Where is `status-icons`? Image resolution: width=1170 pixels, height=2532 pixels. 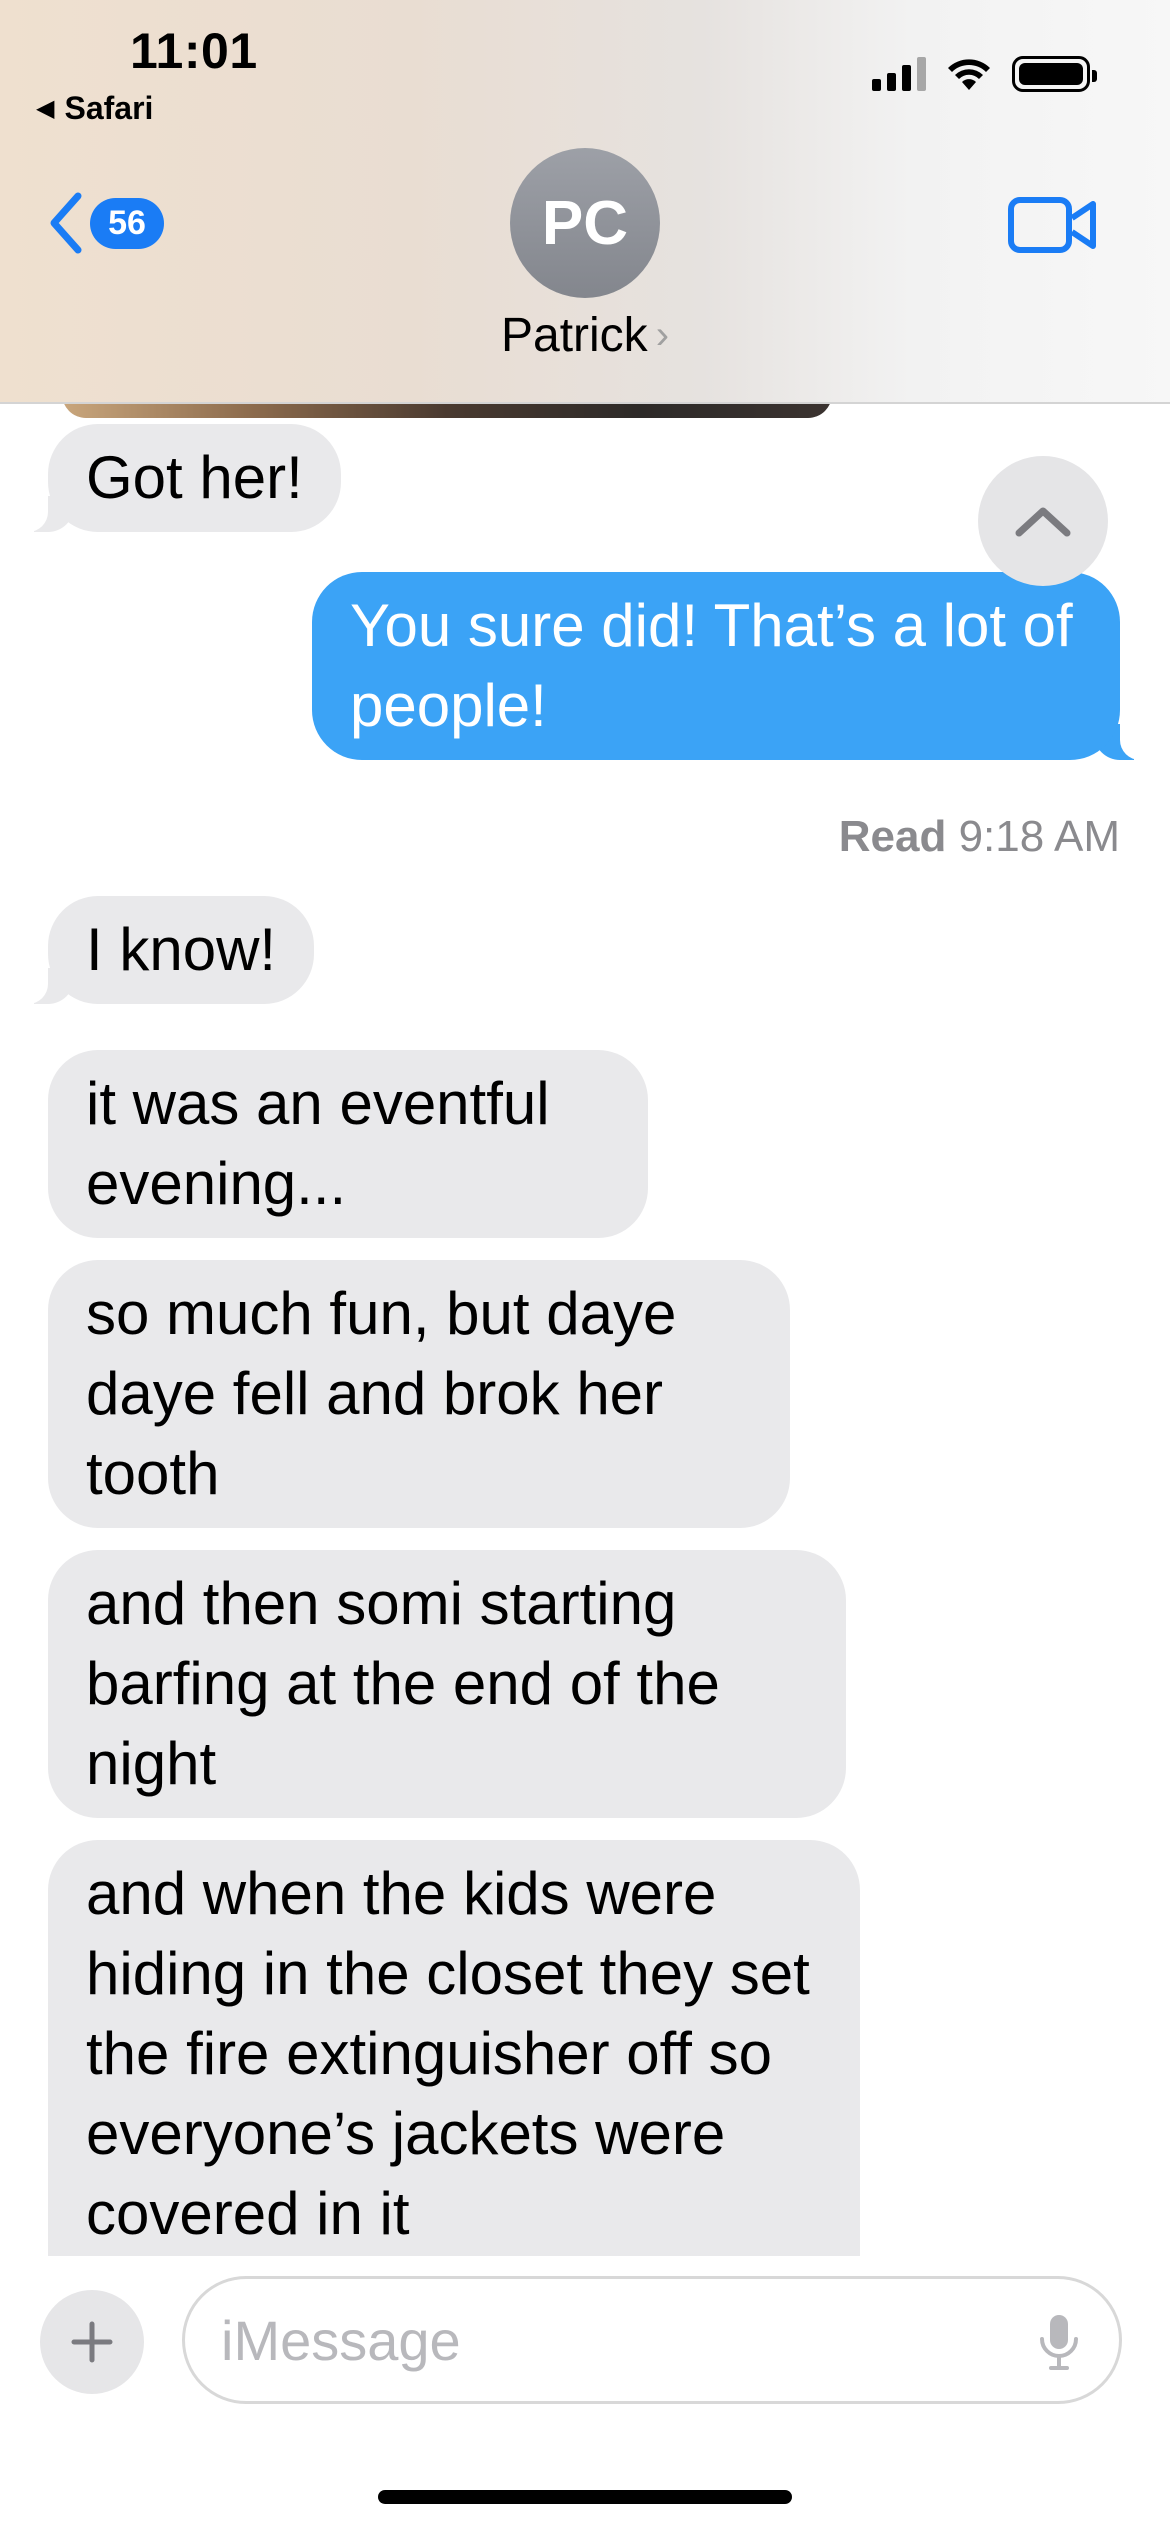
status-icons is located at coordinates (984, 74).